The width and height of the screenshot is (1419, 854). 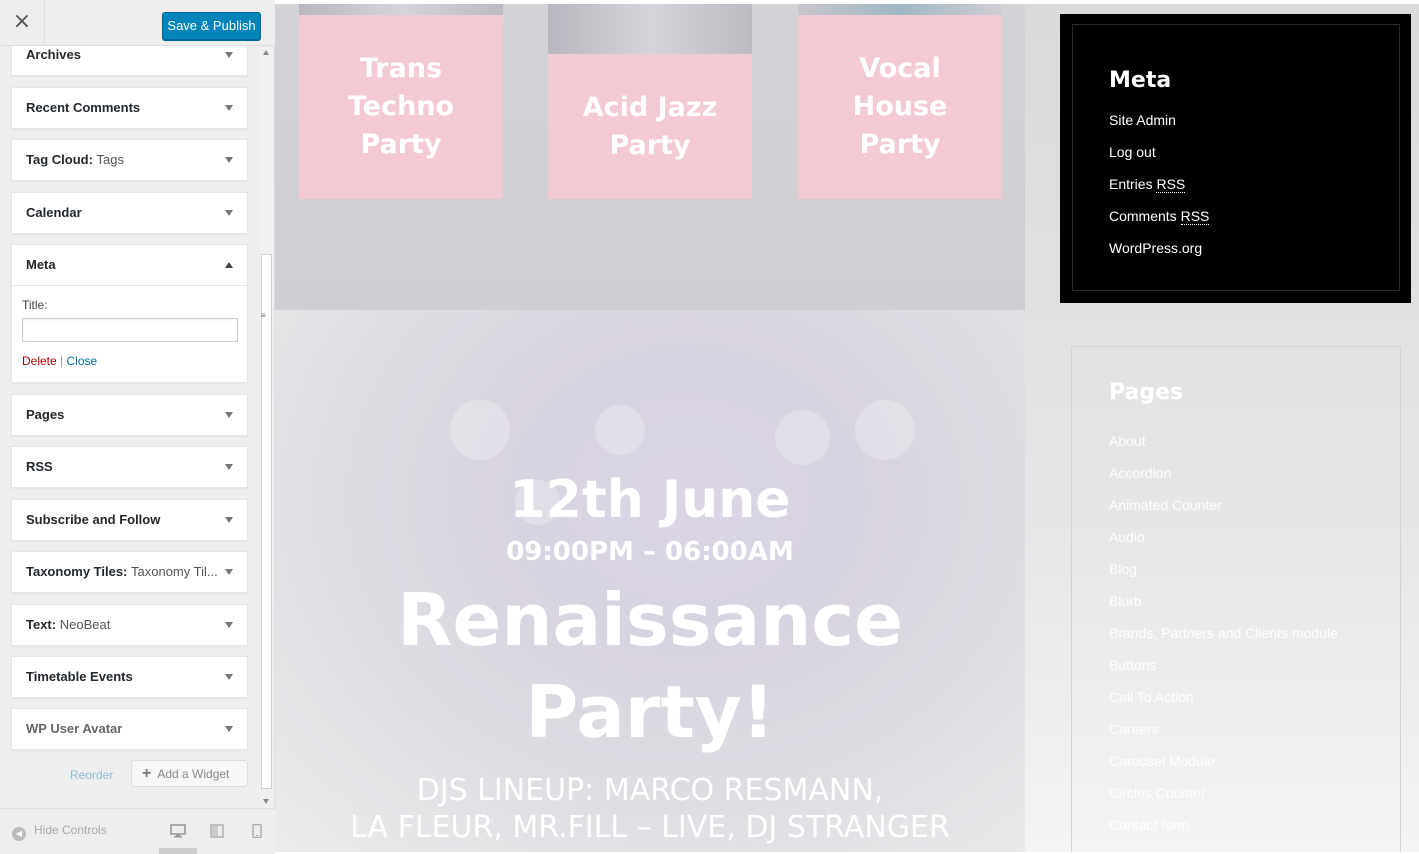 I want to click on scroll-up-icon, so click(x=266, y=52).